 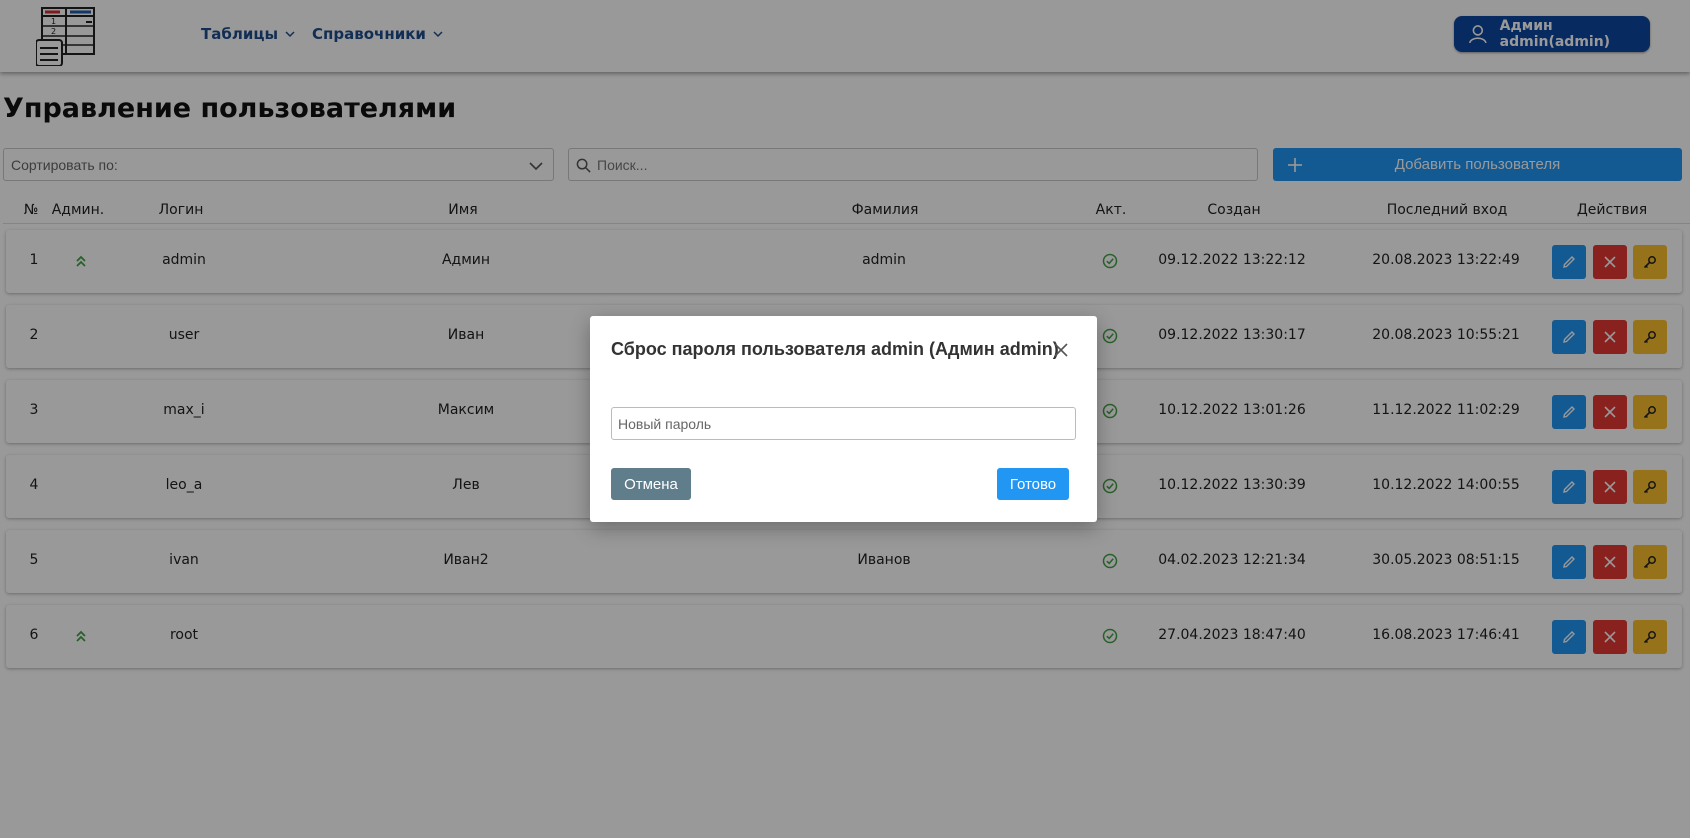 I want to click on close-icon, so click(x=1061, y=350).